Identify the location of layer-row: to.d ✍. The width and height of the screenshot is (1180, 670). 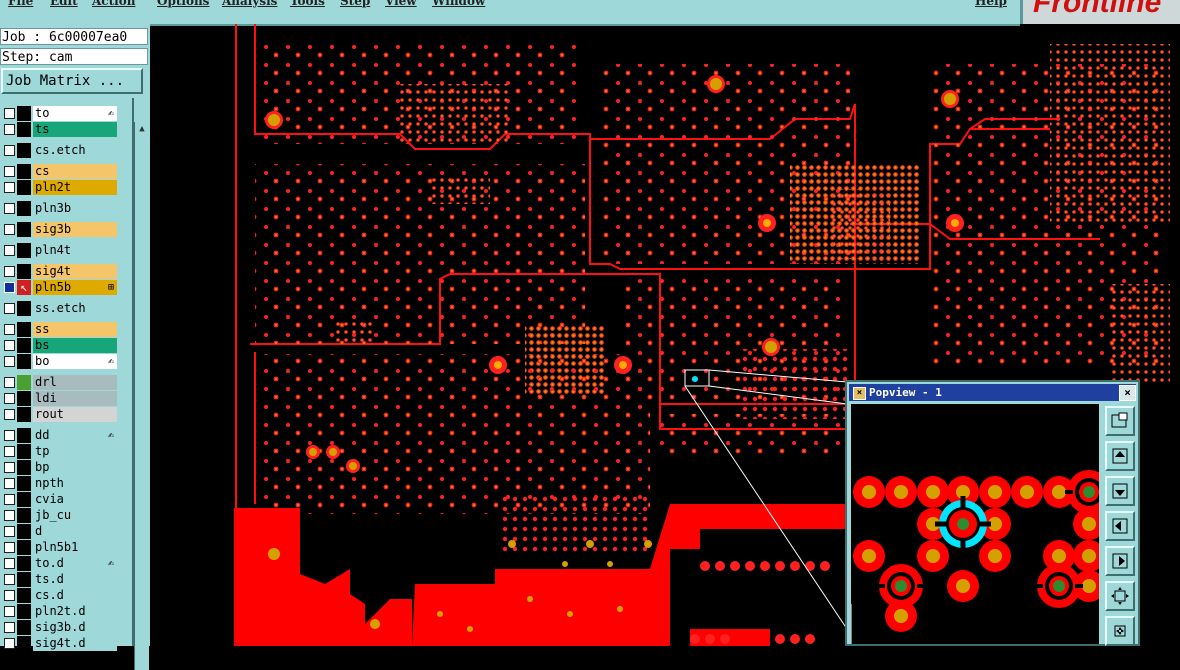
(60, 563).